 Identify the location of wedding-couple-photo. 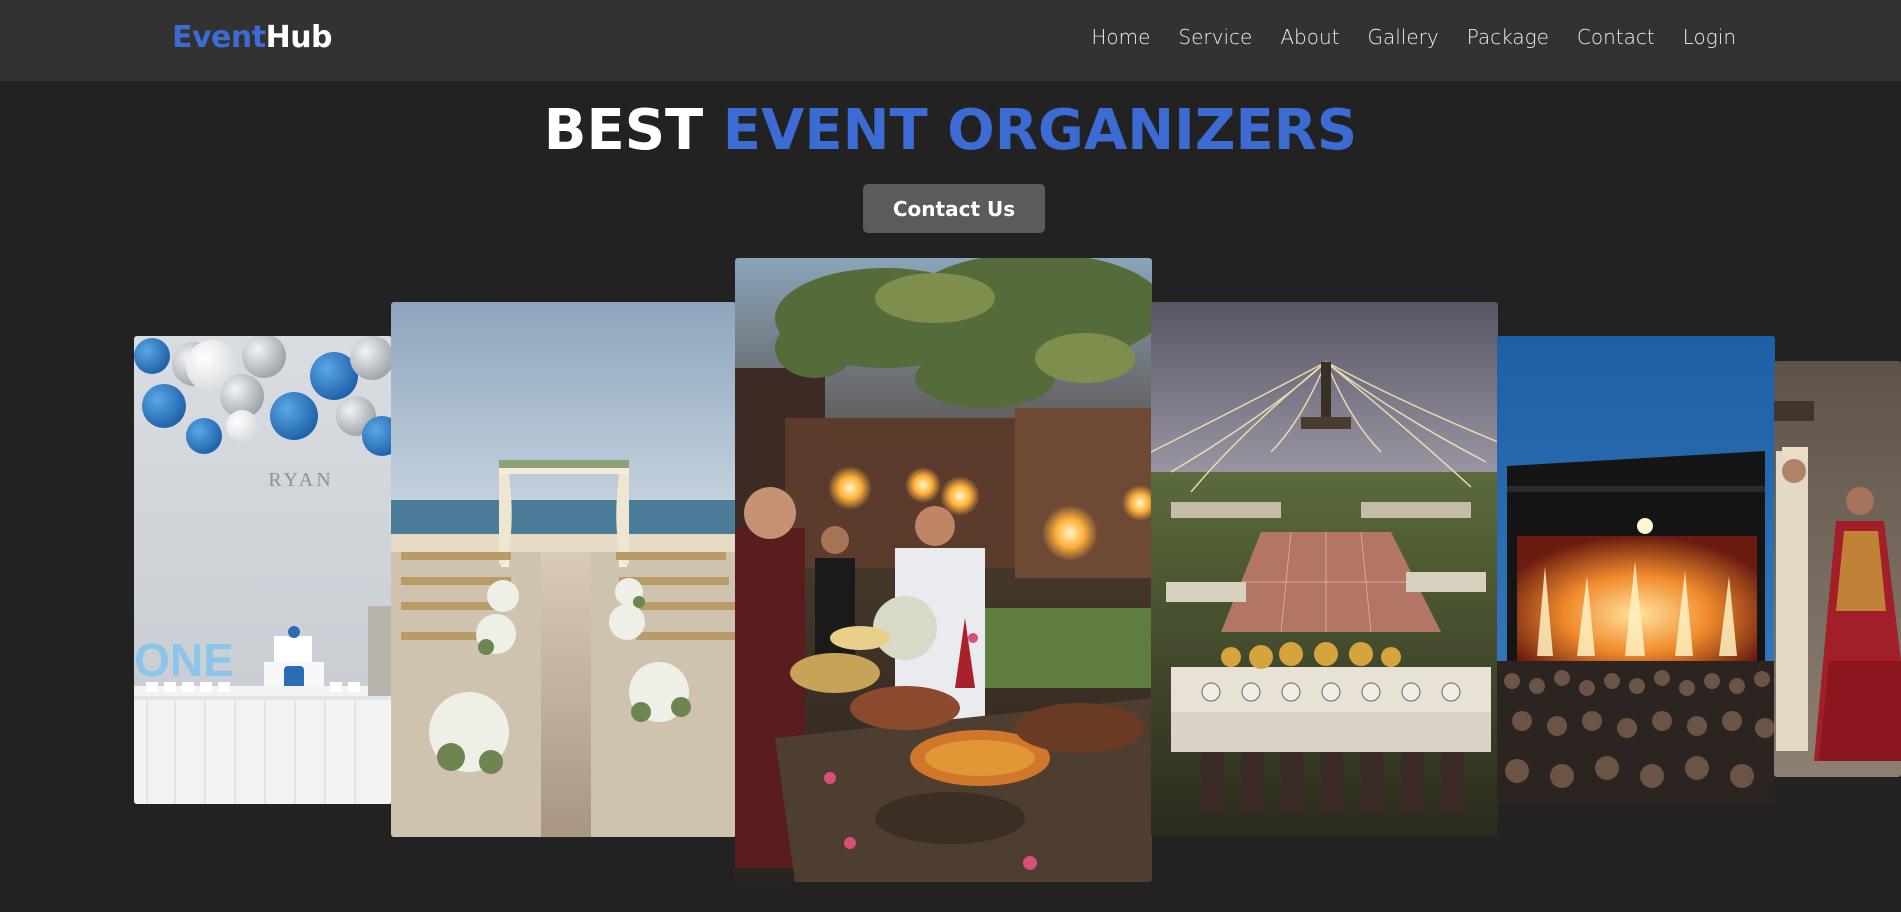
(1837, 569).